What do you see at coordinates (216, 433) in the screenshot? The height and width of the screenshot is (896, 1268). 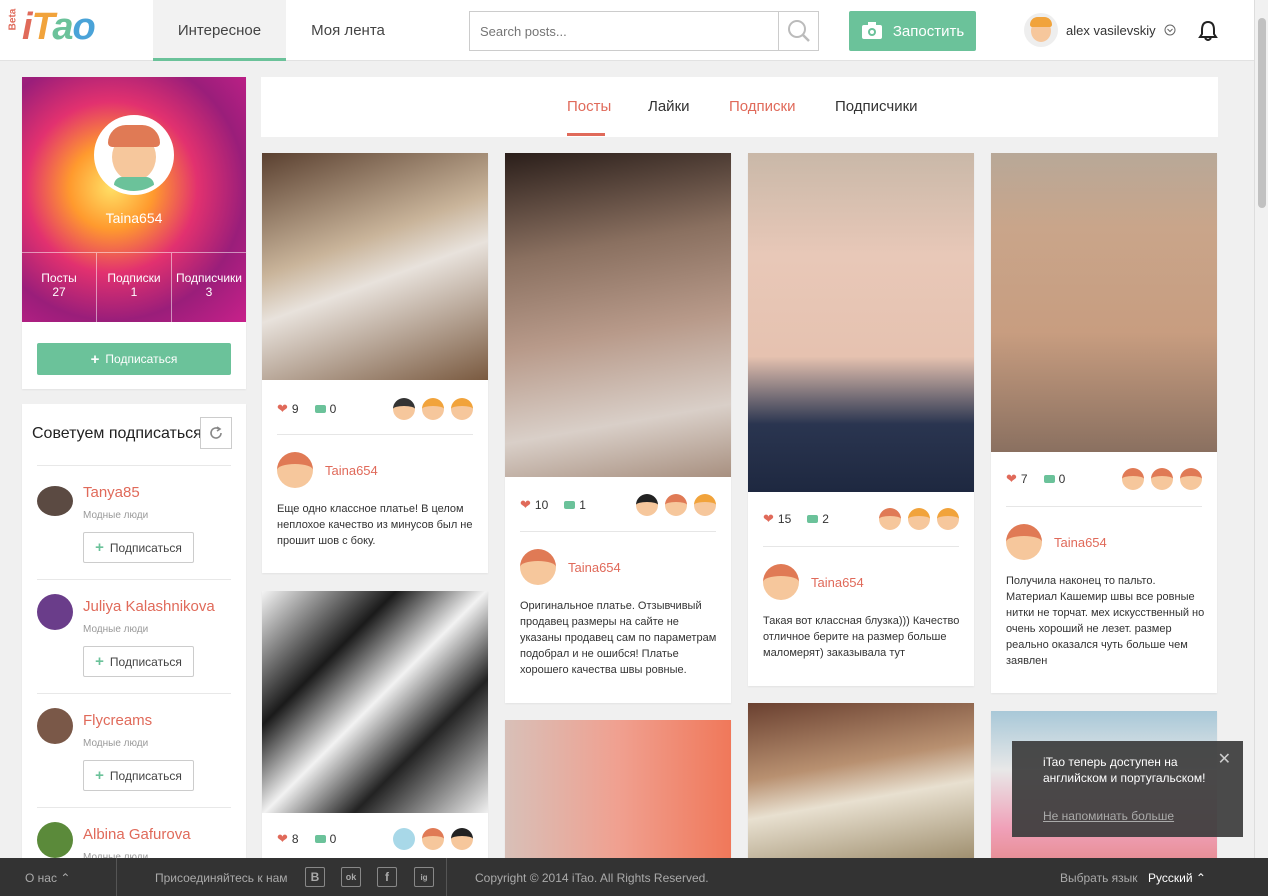 I see `refresh-button` at bounding box center [216, 433].